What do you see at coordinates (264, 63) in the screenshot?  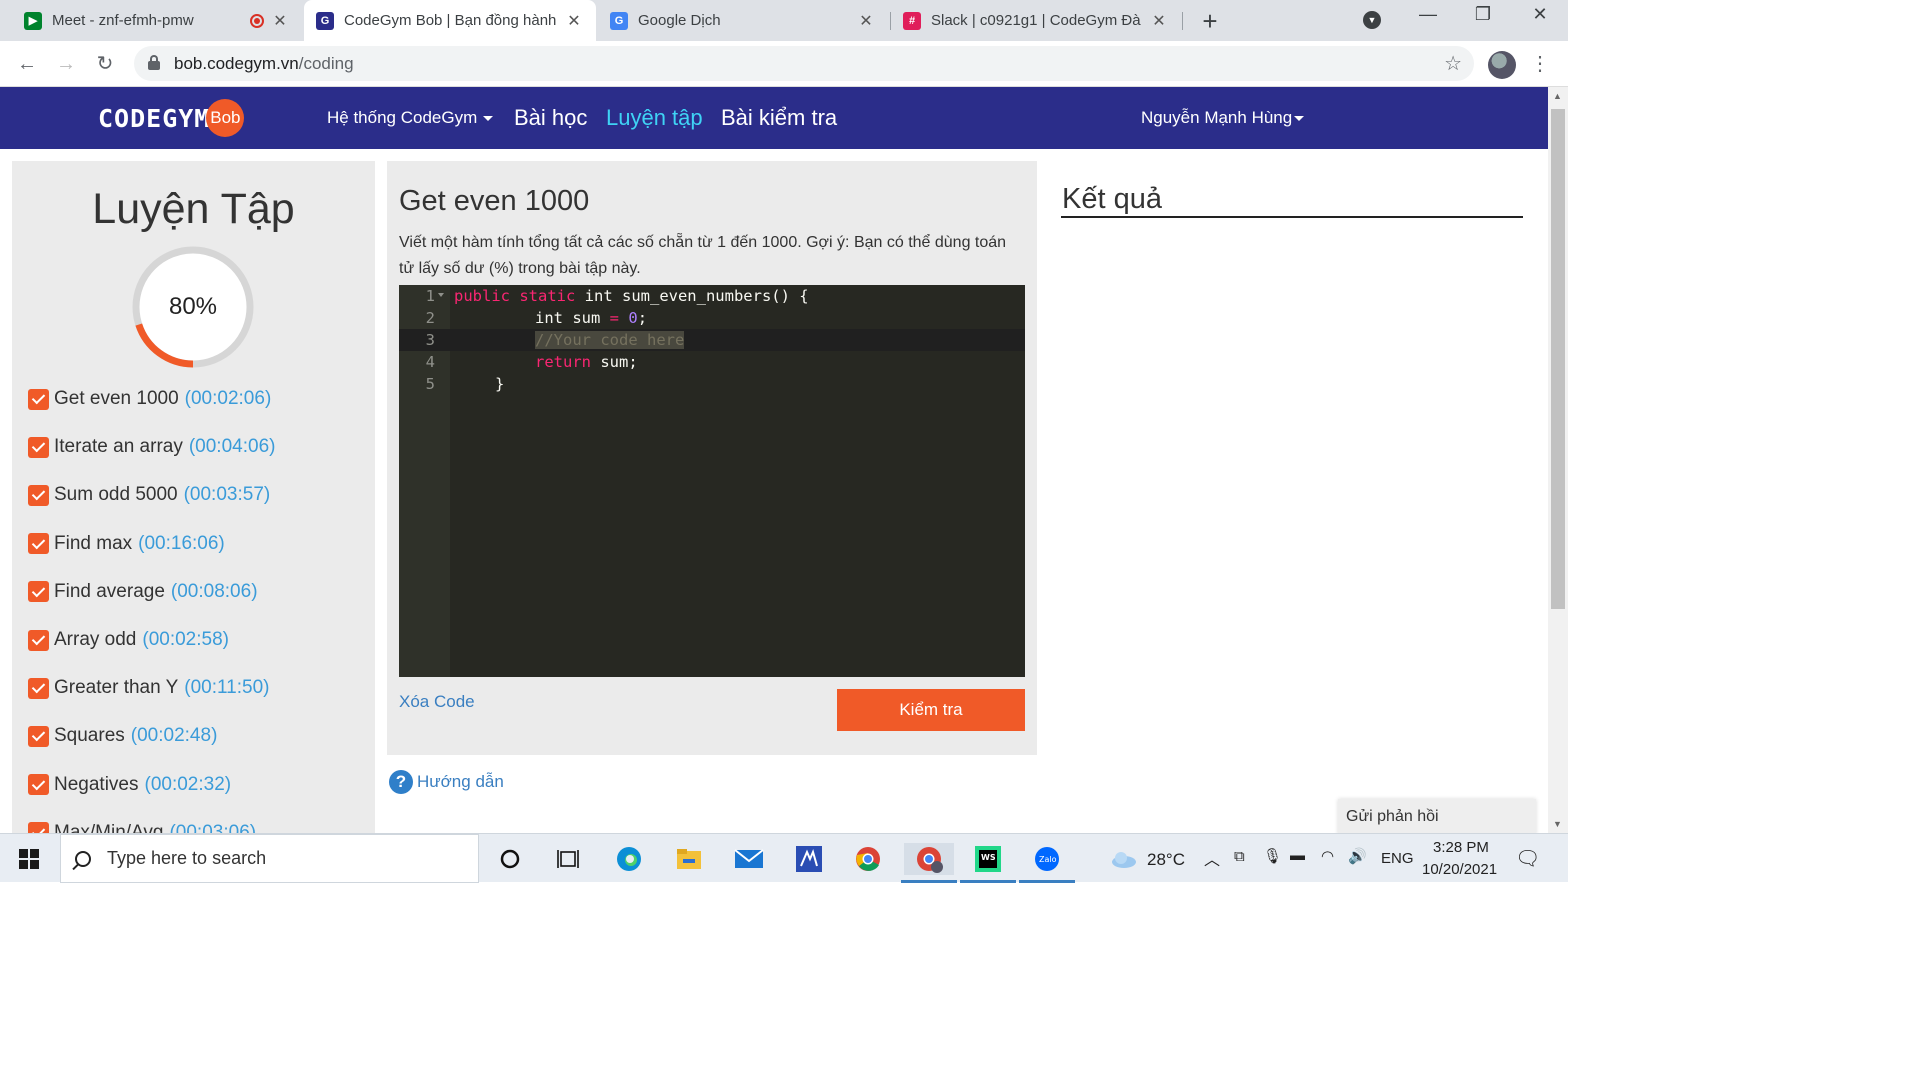 I see `url-text: bob.codegym.vn/coding` at bounding box center [264, 63].